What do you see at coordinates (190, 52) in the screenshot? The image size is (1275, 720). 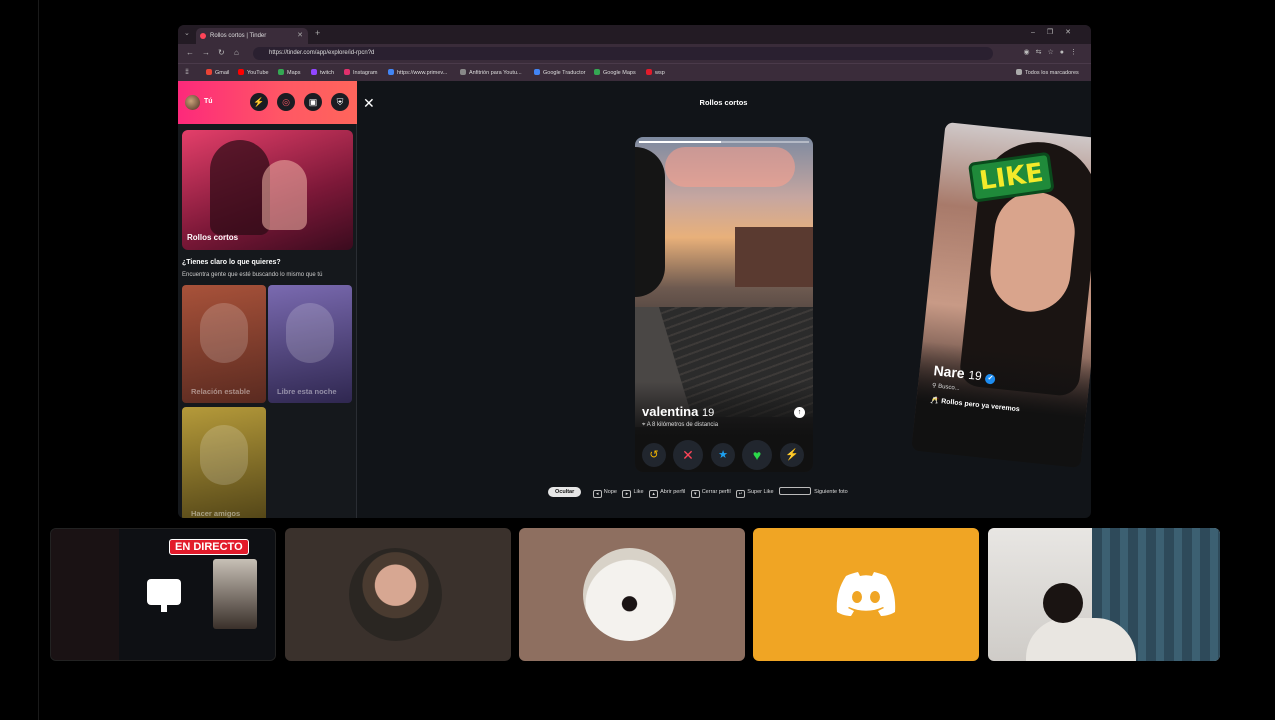 I see `back-icon: ←` at bounding box center [190, 52].